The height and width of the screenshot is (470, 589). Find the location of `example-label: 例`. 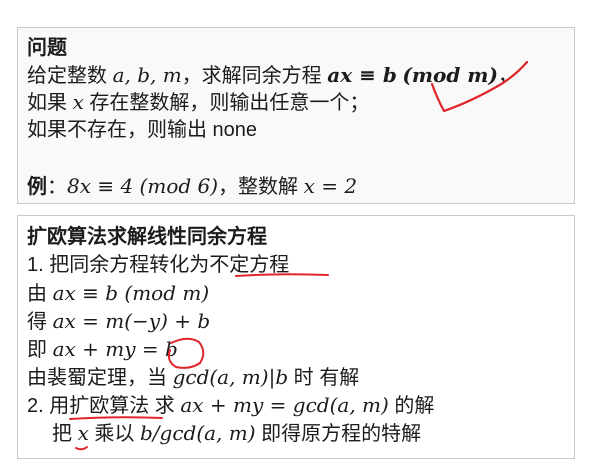

example-label: 例 is located at coordinates (37, 187).